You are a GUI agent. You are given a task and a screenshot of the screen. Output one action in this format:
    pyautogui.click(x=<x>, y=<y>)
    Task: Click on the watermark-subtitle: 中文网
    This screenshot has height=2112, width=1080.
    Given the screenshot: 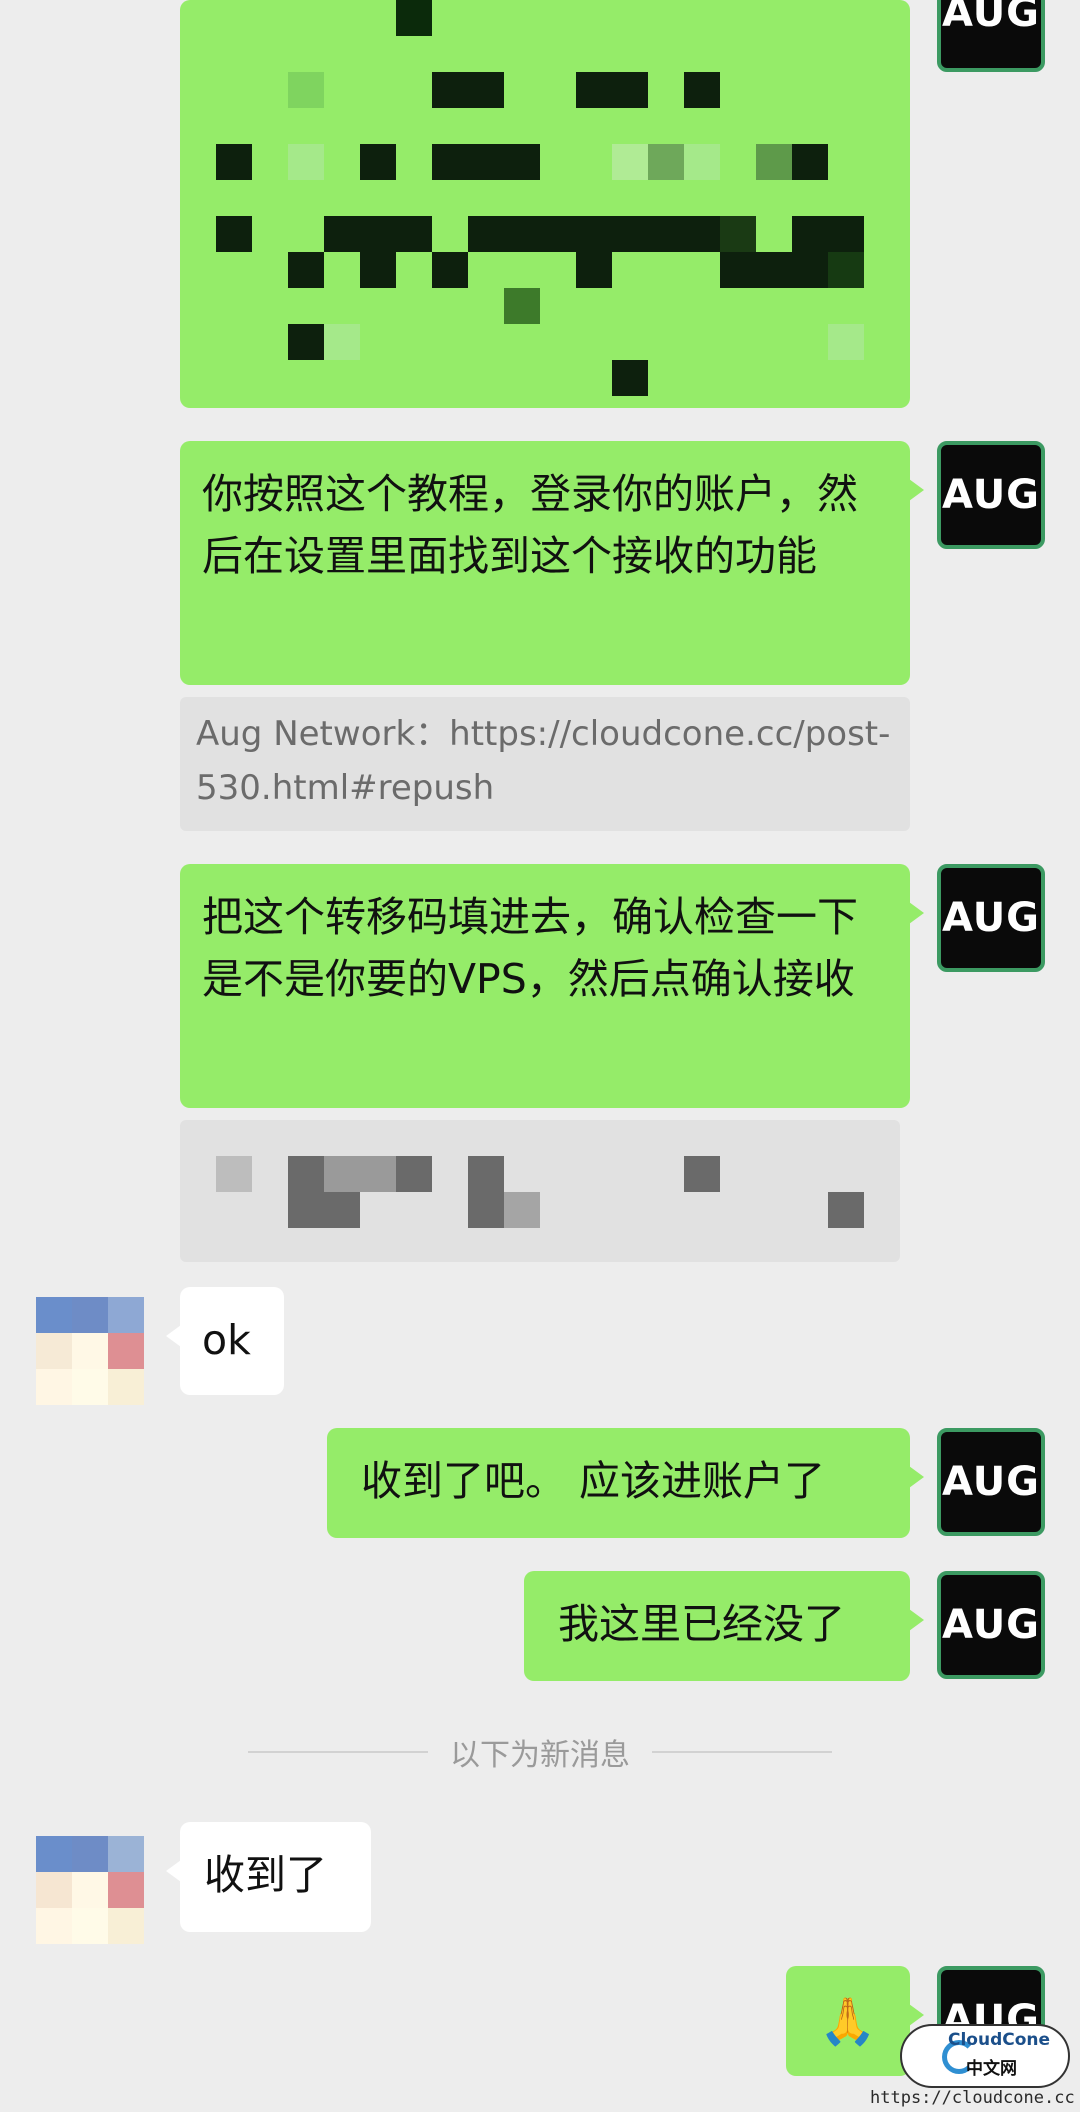 What is the action you would take?
    pyautogui.click(x=991, y=2069)
    